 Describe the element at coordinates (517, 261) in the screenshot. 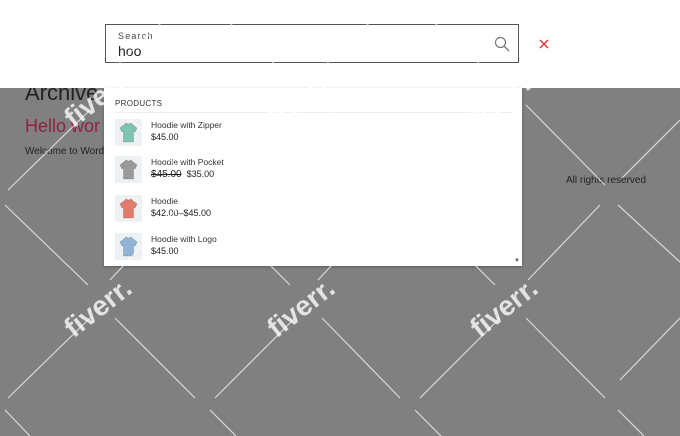

I see `scroll-down-arrow-icon: ▼` at that location.